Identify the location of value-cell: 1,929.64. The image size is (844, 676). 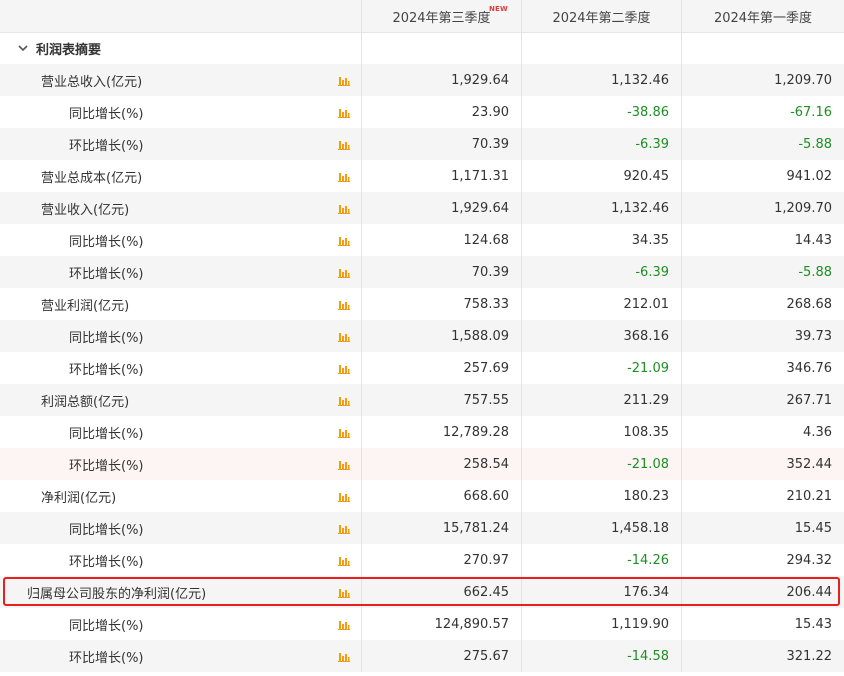
(442, 80).